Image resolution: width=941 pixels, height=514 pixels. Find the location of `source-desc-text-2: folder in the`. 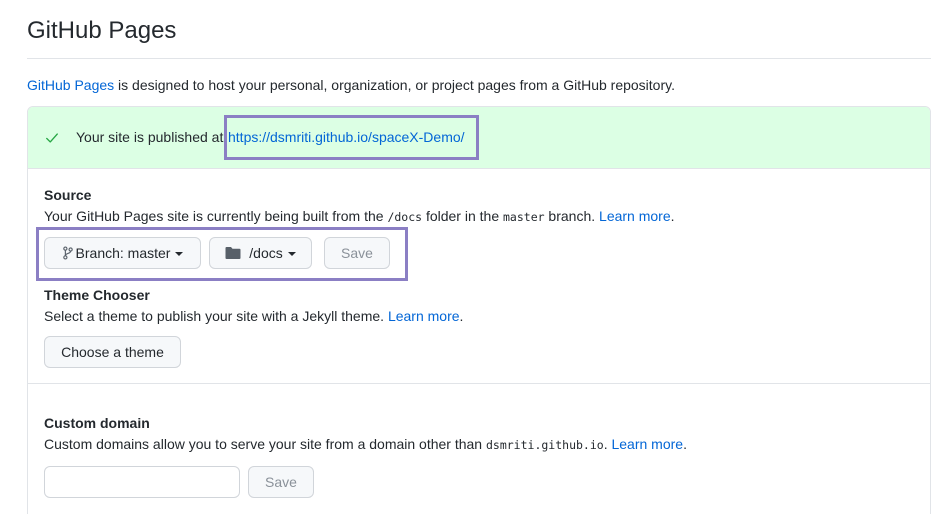

source-desc-text-2: folder in the is located at coordinates (462, 216).